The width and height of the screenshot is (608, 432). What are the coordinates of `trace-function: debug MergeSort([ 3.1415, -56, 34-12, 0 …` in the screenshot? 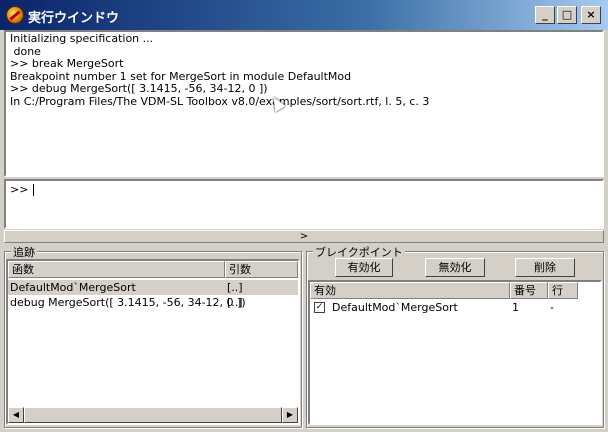 It's located at (128, 302).